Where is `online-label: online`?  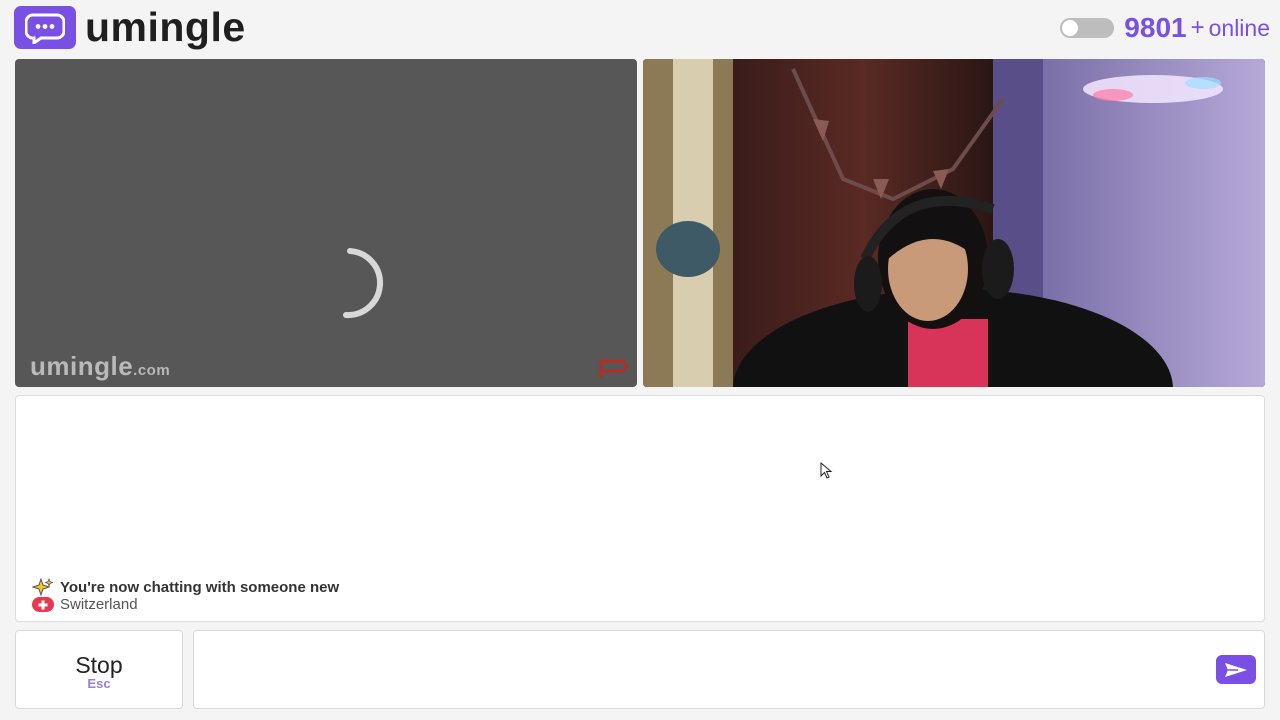 online-label: online is located at coordinates (1239, 28).